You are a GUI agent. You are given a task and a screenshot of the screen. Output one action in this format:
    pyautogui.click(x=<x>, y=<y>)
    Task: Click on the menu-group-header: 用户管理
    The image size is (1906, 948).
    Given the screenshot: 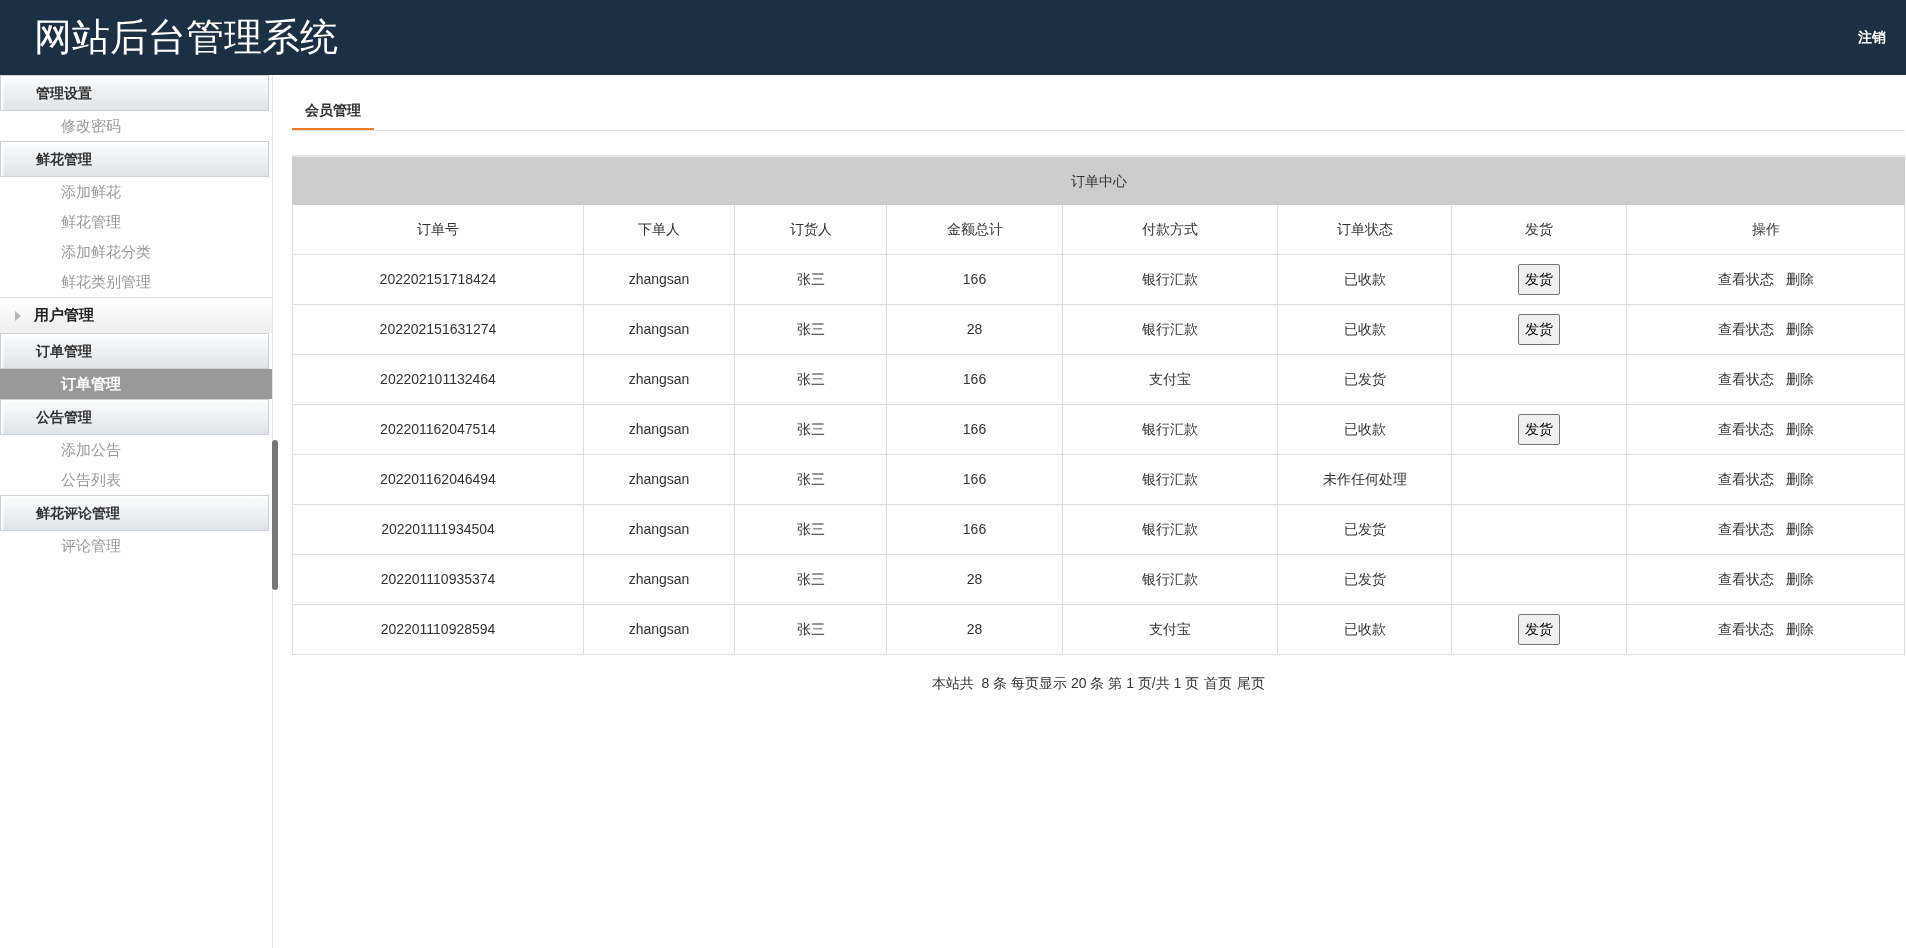 What is the action you would take?
    pyautogui.click(x=136, y=315)
    